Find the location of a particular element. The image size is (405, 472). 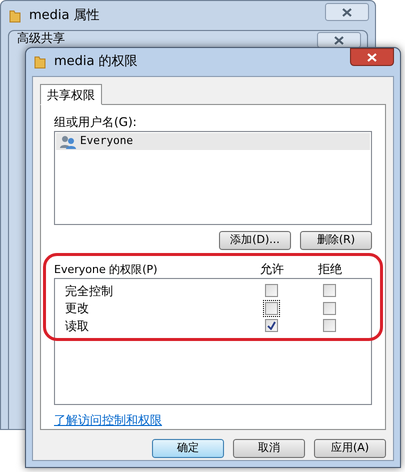

dialog-button: 删除(R) is located at coordinates (336, 240).